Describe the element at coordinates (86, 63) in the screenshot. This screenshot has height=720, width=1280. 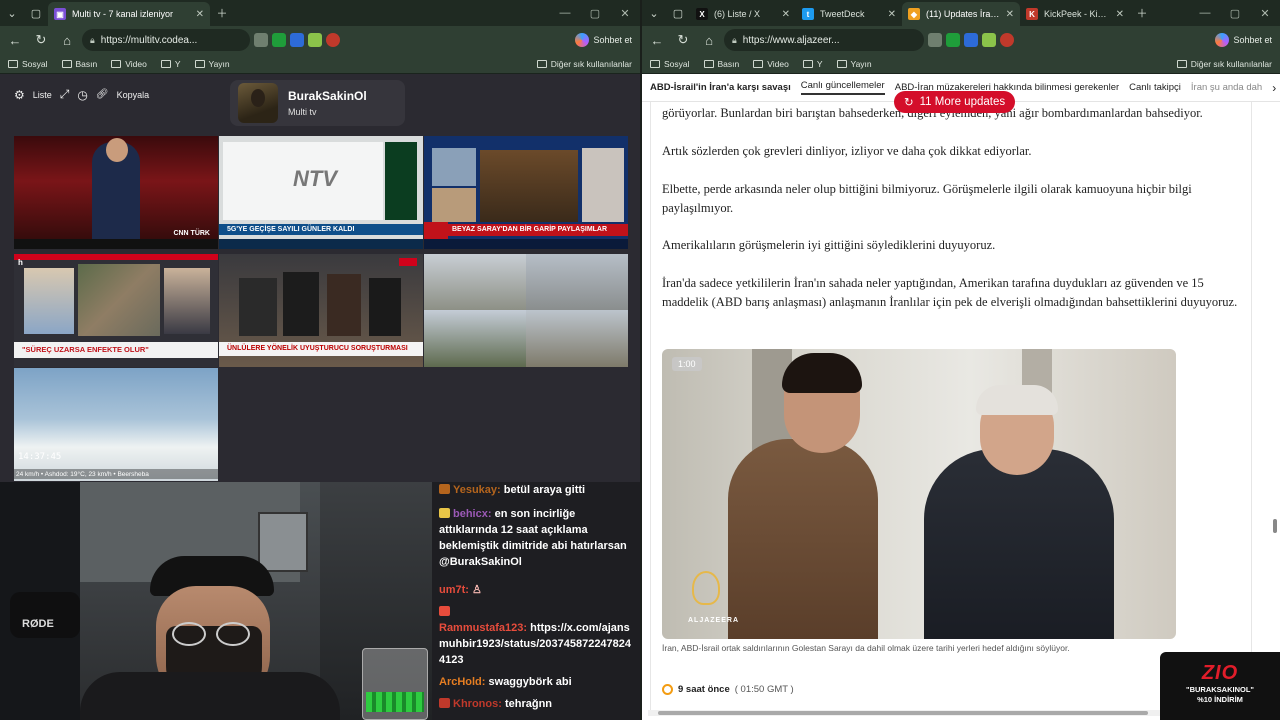
I see `bookmark-label: Basın` at that location.